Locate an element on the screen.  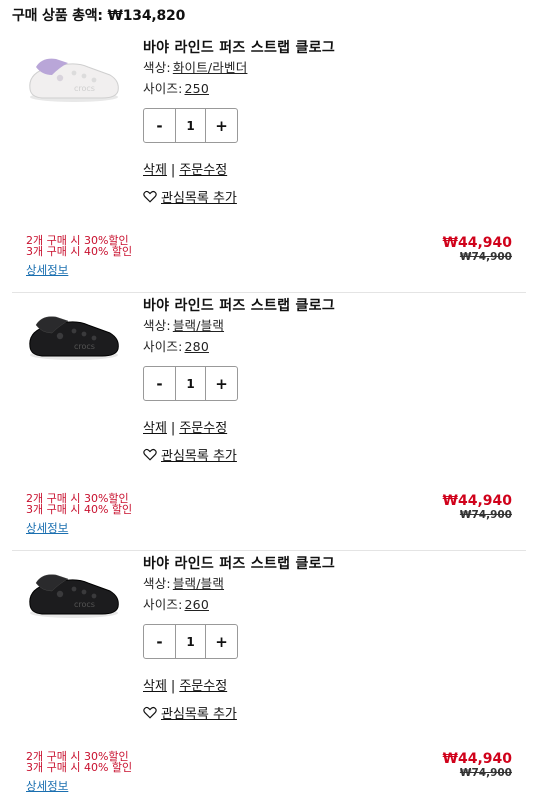
color-option: 색상: 화이트/라벤더 is located at coordinates (195, 67).